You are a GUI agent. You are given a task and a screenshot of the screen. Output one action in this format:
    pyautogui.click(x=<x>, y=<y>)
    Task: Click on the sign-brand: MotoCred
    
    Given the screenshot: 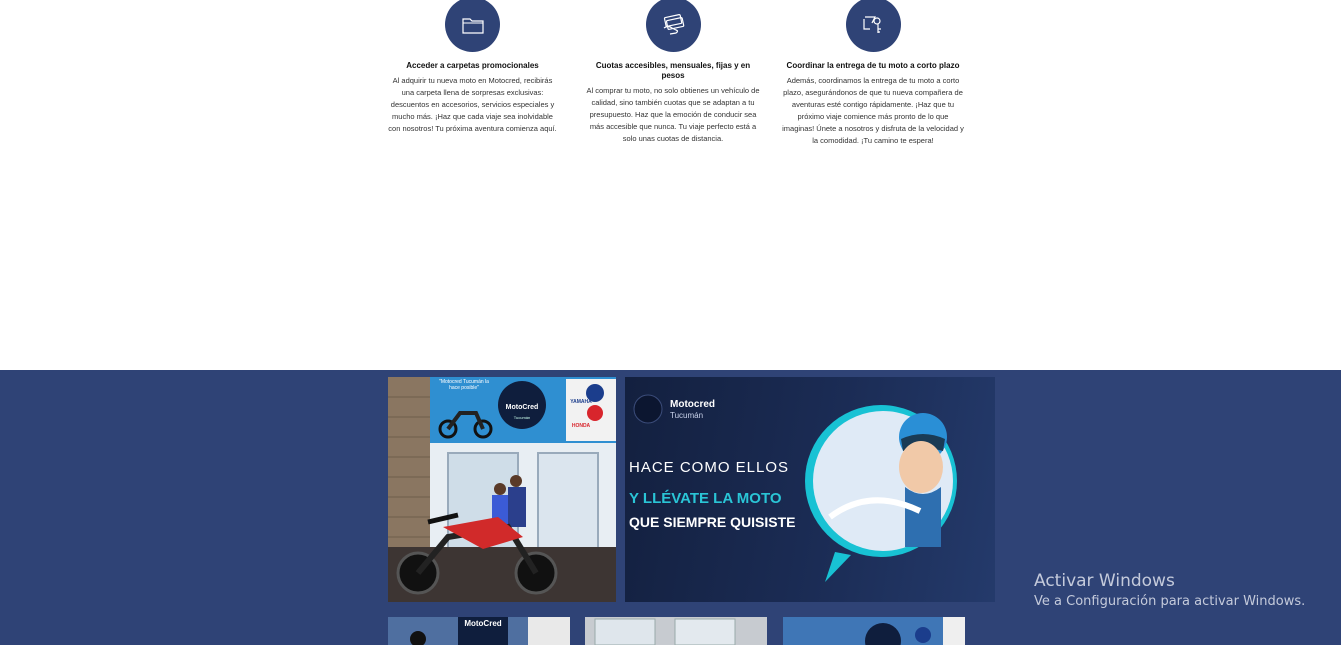 What is the action you would take?
    pyautogui.click(x=522, y=407)
    